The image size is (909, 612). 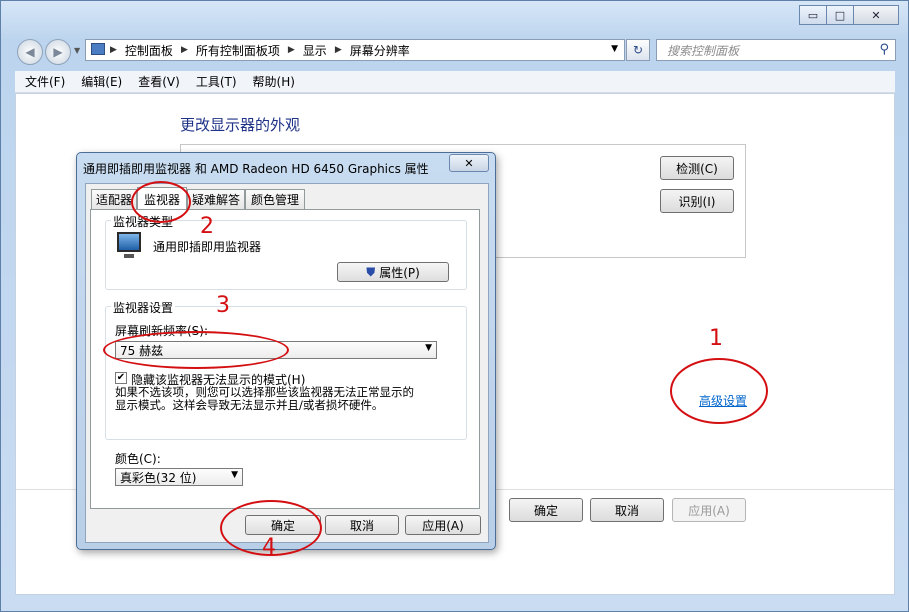 I want to click on refresh-icon: ↻, so click(x=638, y=50).